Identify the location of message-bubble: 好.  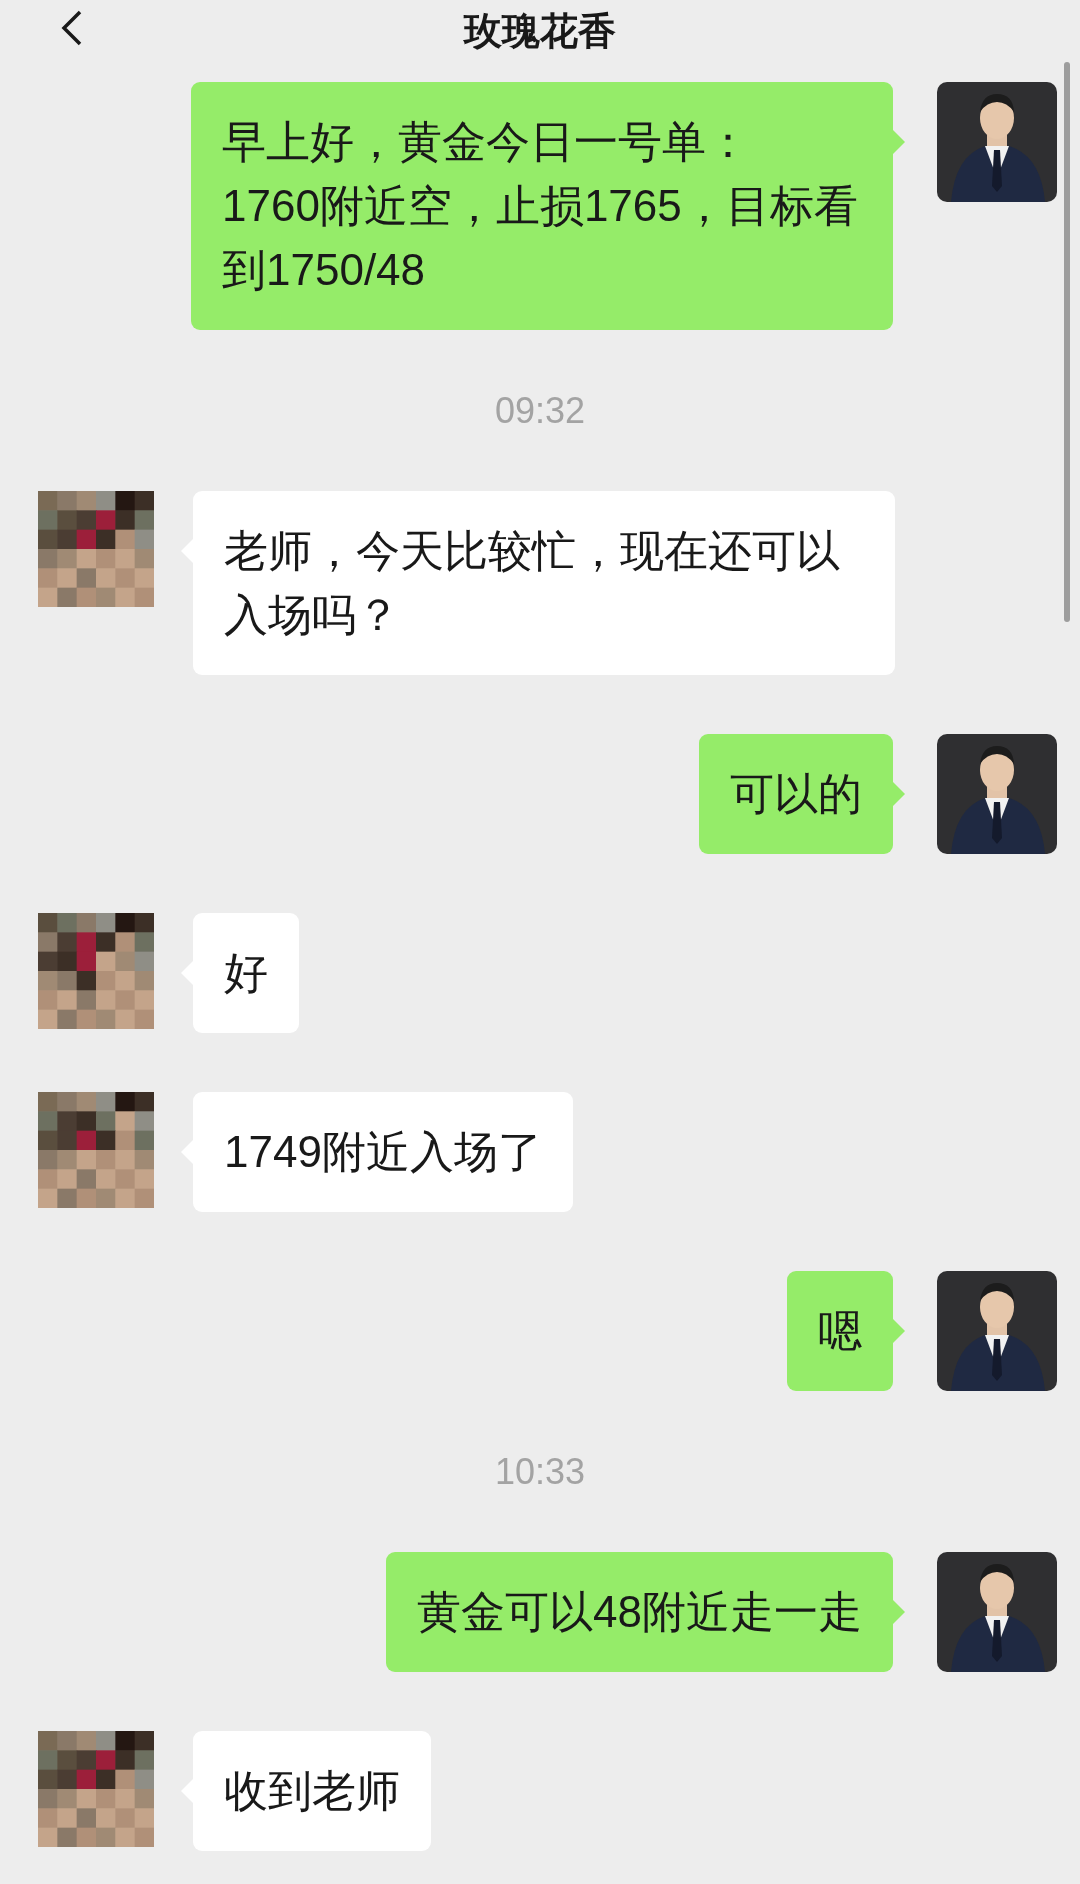
(246, 973).